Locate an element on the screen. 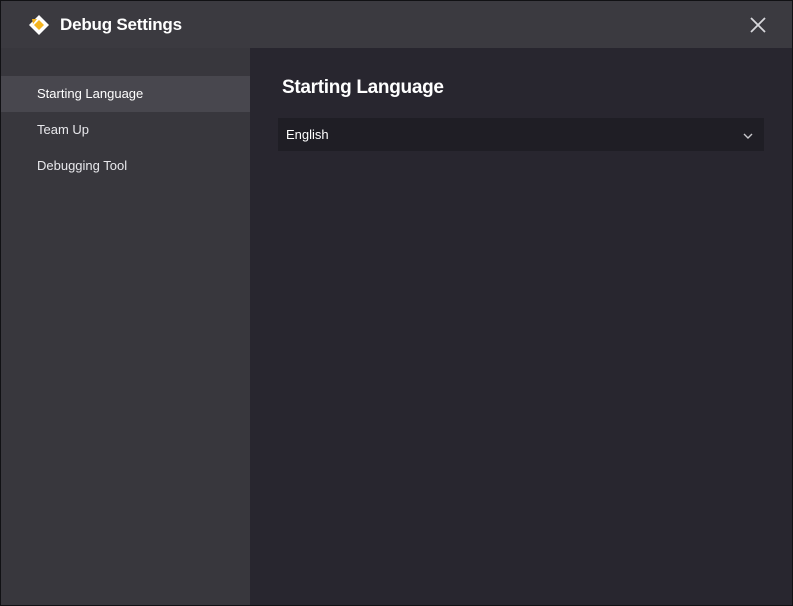 The image size is (793, 606). game-logo-icon is located at coordinates (39, 25).